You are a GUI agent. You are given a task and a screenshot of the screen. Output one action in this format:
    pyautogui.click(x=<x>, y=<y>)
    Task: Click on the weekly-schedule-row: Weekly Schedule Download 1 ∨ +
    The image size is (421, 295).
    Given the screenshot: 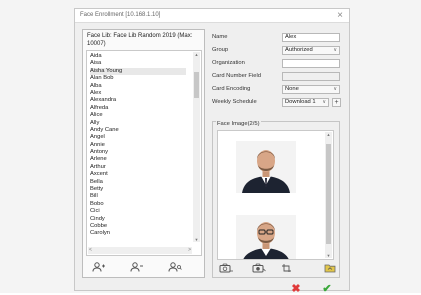 What is the action you would take?
    pyautogui.click(x=276, y=103)
    